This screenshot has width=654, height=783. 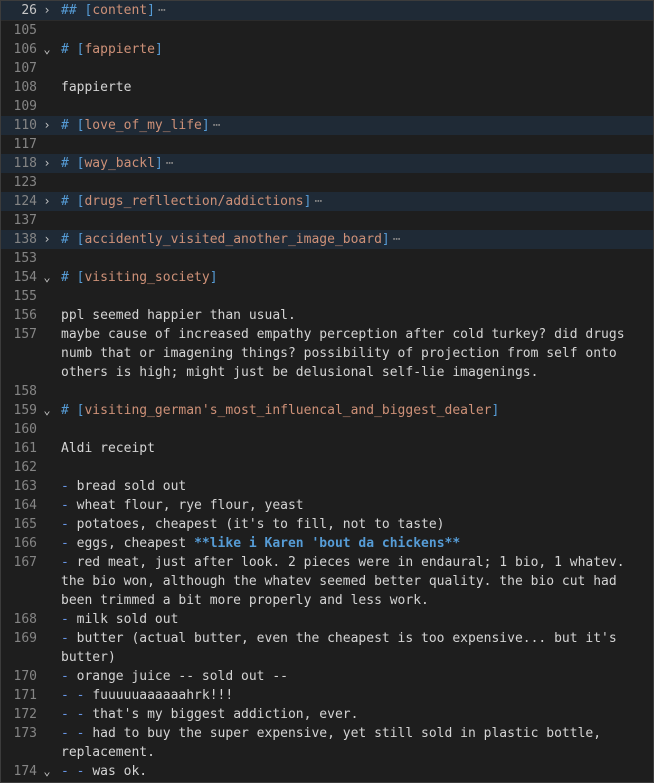 What do you see at coordinates (25, 714) in the screenshot?
I see `line-number: 172` at bounding box center [25, 714].